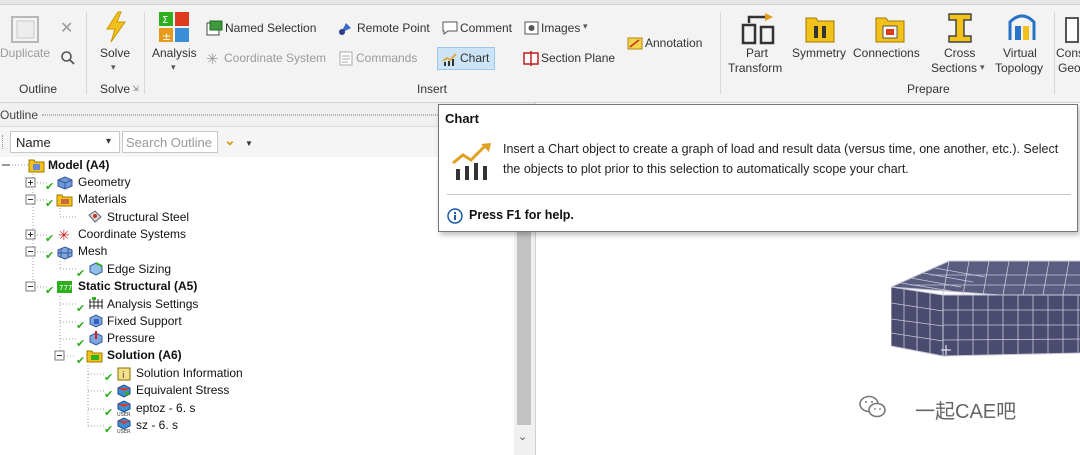  What do you see at coordinates (19, 115) in the screenshot?
I see `outline-panel-title: Outline` at bounding box center [19, 115].